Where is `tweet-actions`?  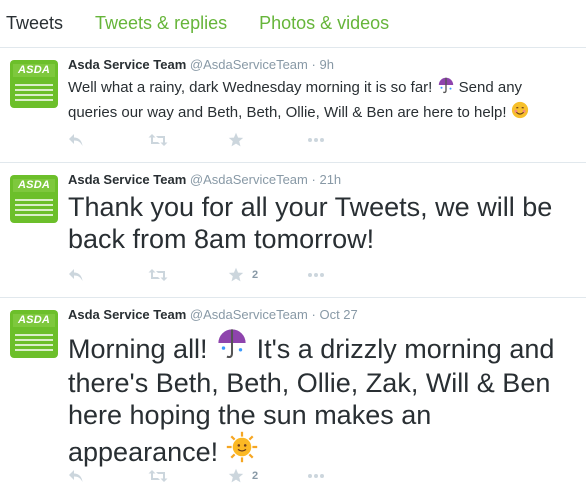
tweet-actions is located at coordinates (196, 140).